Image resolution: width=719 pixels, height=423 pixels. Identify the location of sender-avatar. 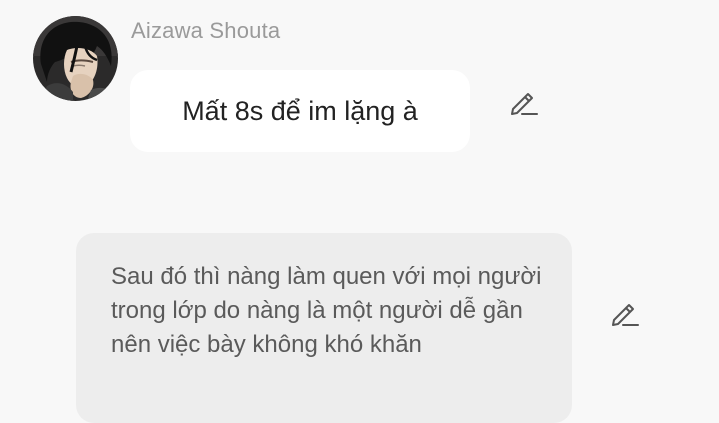
(75, 58).